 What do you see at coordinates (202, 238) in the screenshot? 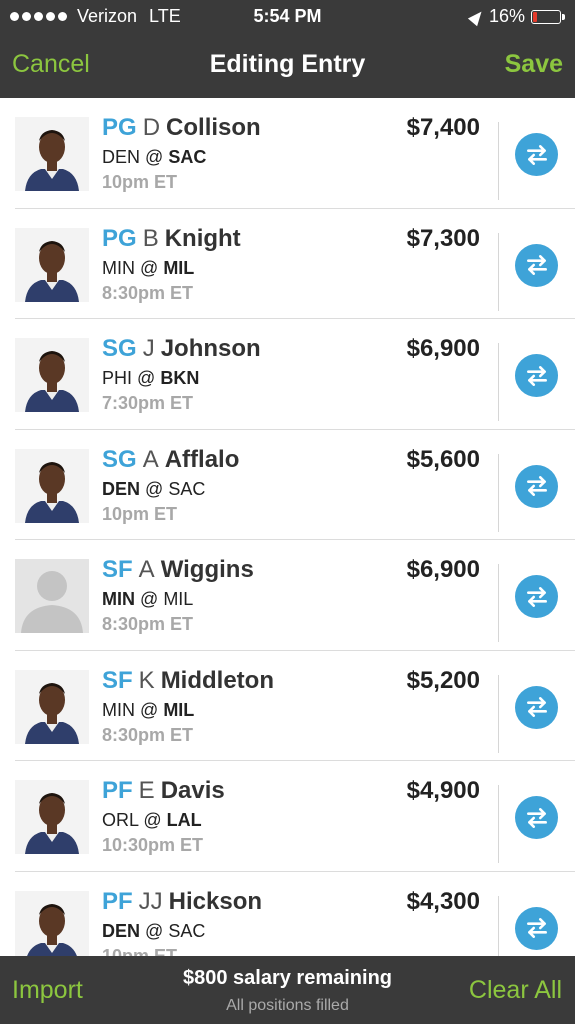
I see `player-last-name: Knight` at bounding box center [202, 238].